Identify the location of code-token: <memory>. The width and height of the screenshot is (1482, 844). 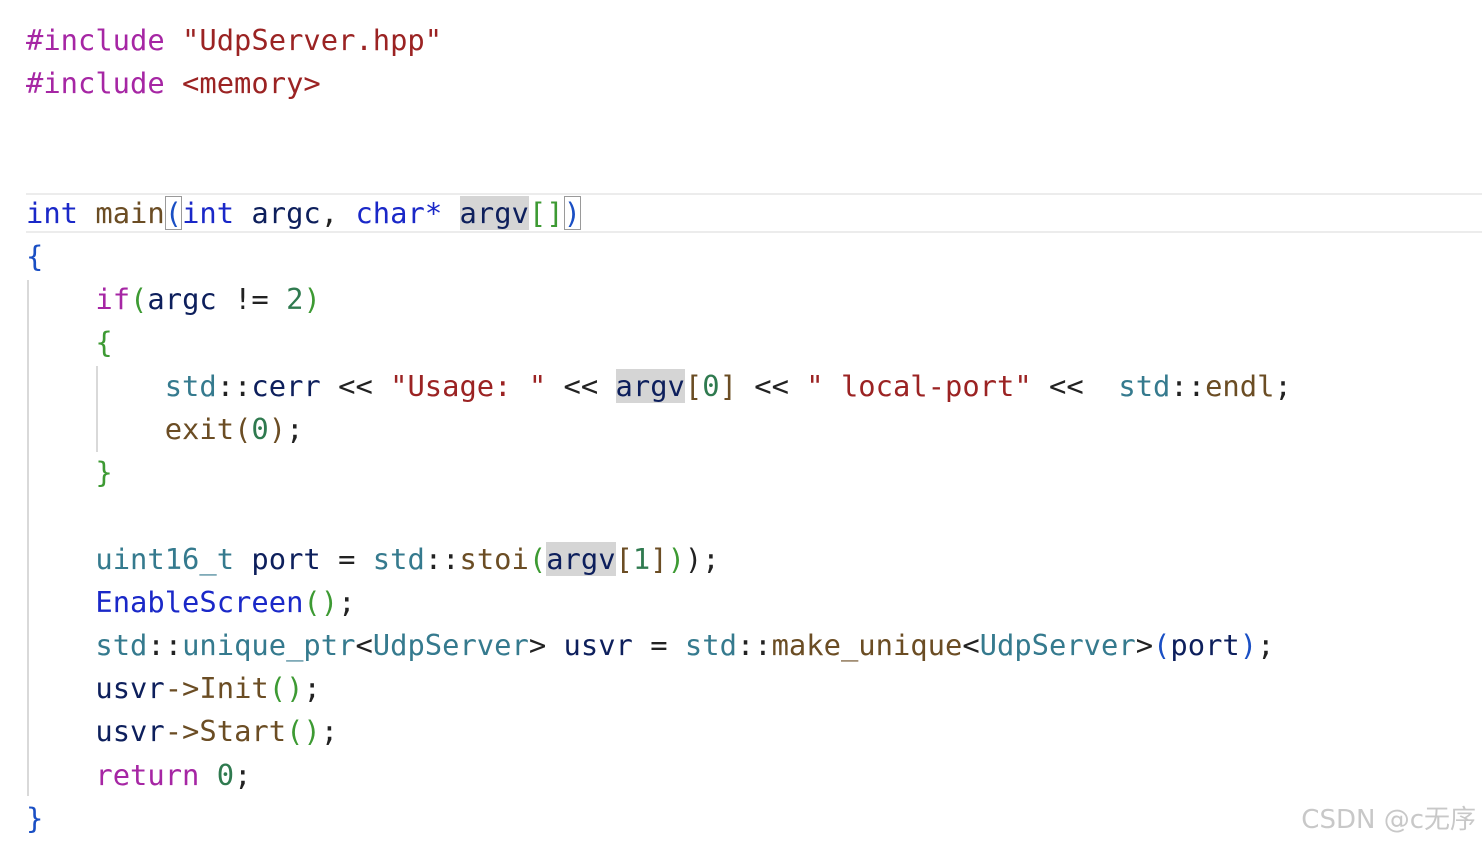
(251, 83).